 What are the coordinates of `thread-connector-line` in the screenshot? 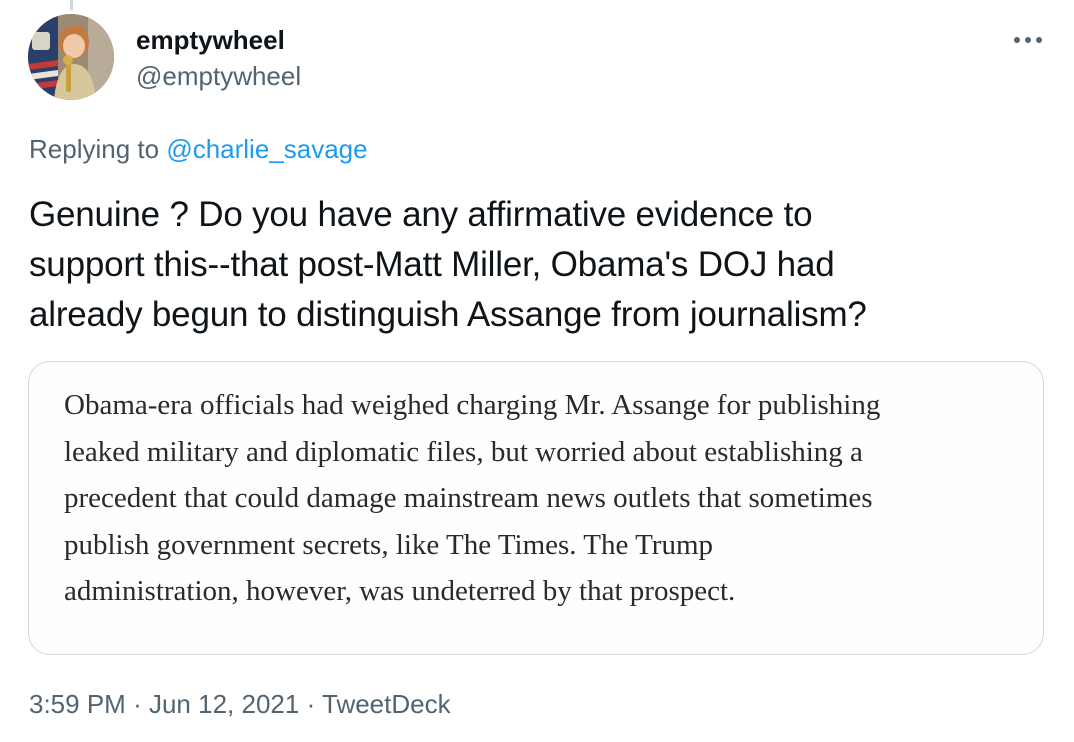 It's located at (71, 5).